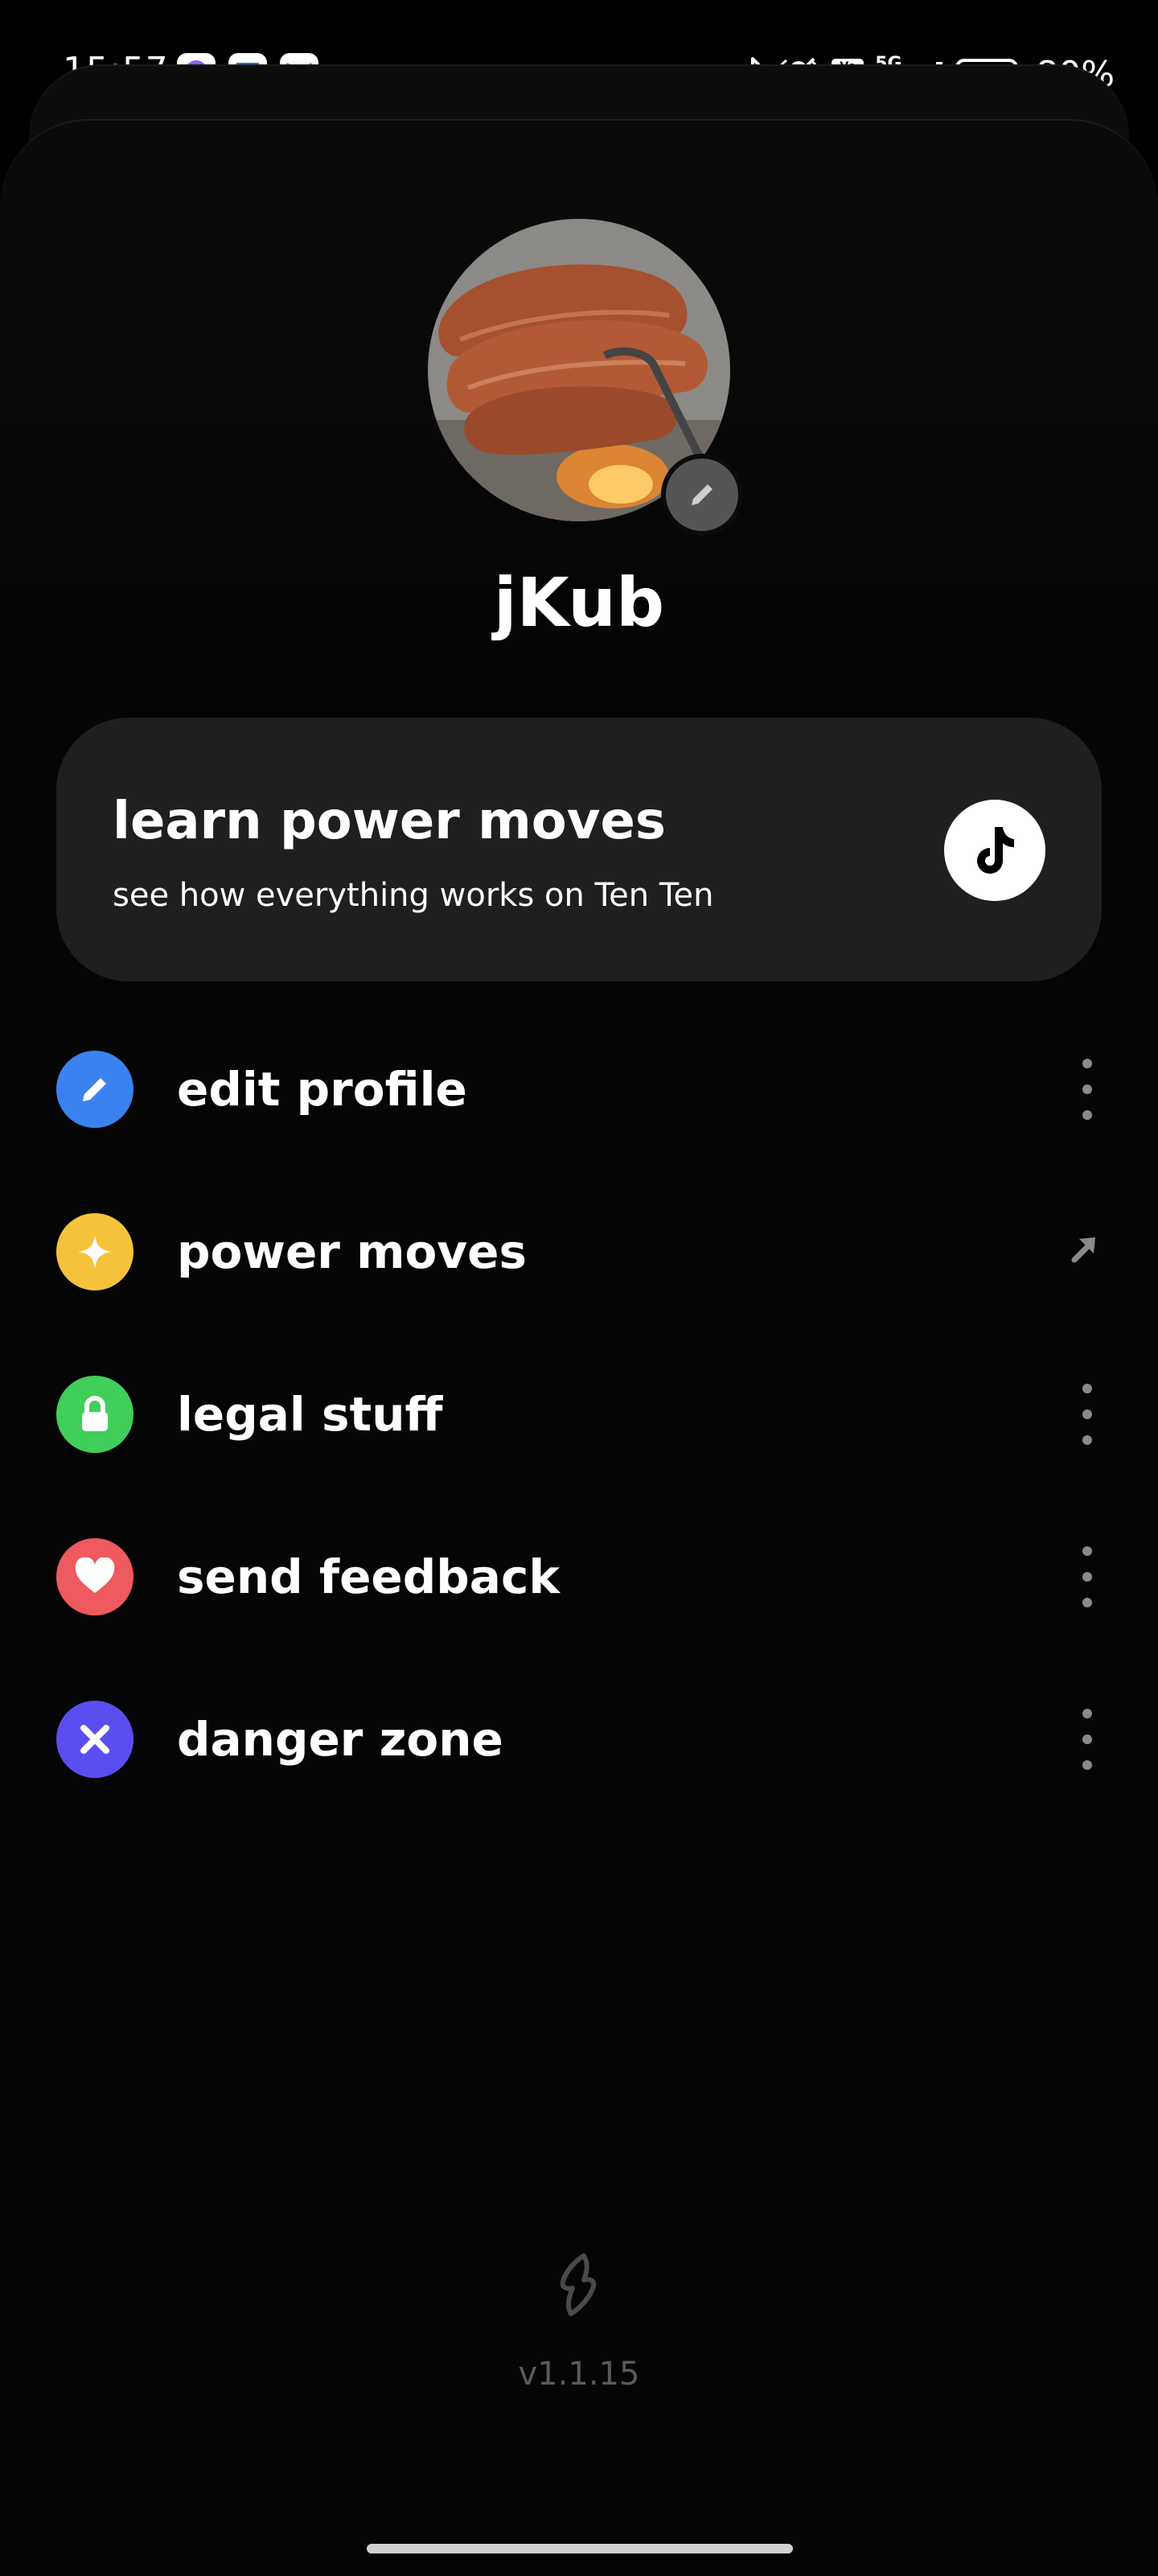  Describe the element at coordinates (579, 1251) in the screenshot. I see `menu-item-power-moves: power moves` at that location.